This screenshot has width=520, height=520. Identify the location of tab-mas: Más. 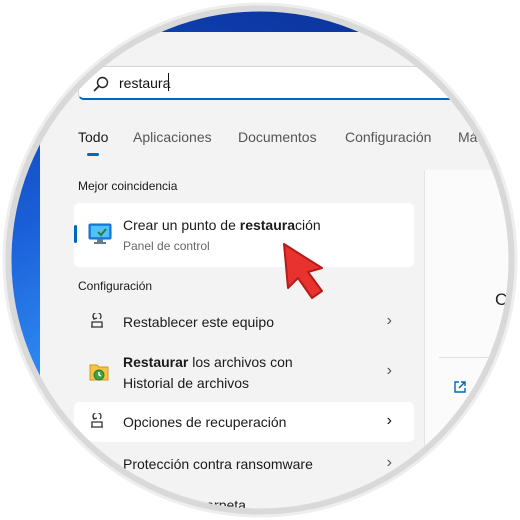
(471, 137).